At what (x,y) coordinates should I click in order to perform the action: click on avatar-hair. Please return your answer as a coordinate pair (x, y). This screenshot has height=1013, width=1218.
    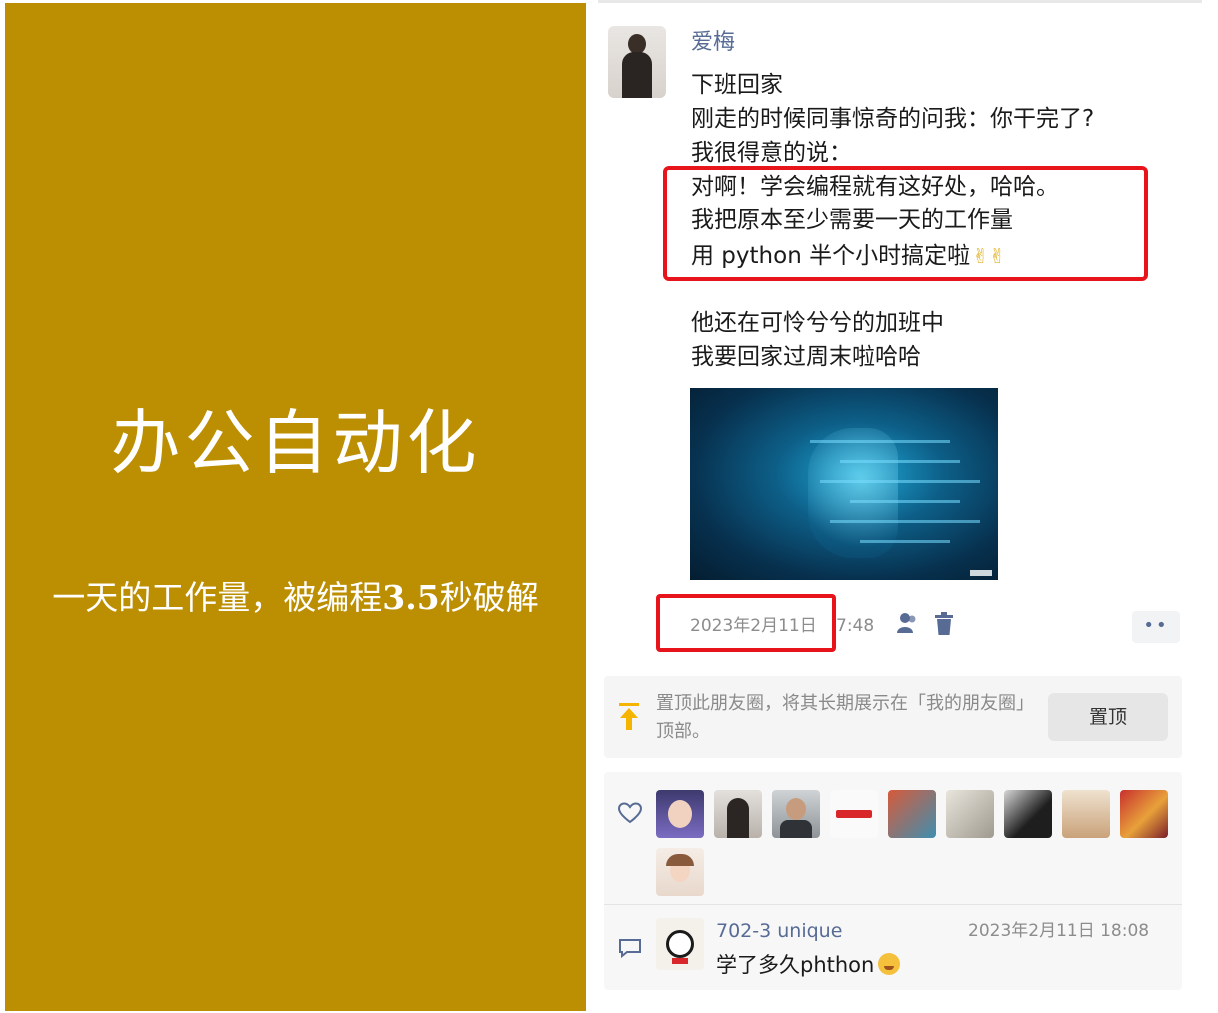
    Looking at the image, I should click on (680, 860).